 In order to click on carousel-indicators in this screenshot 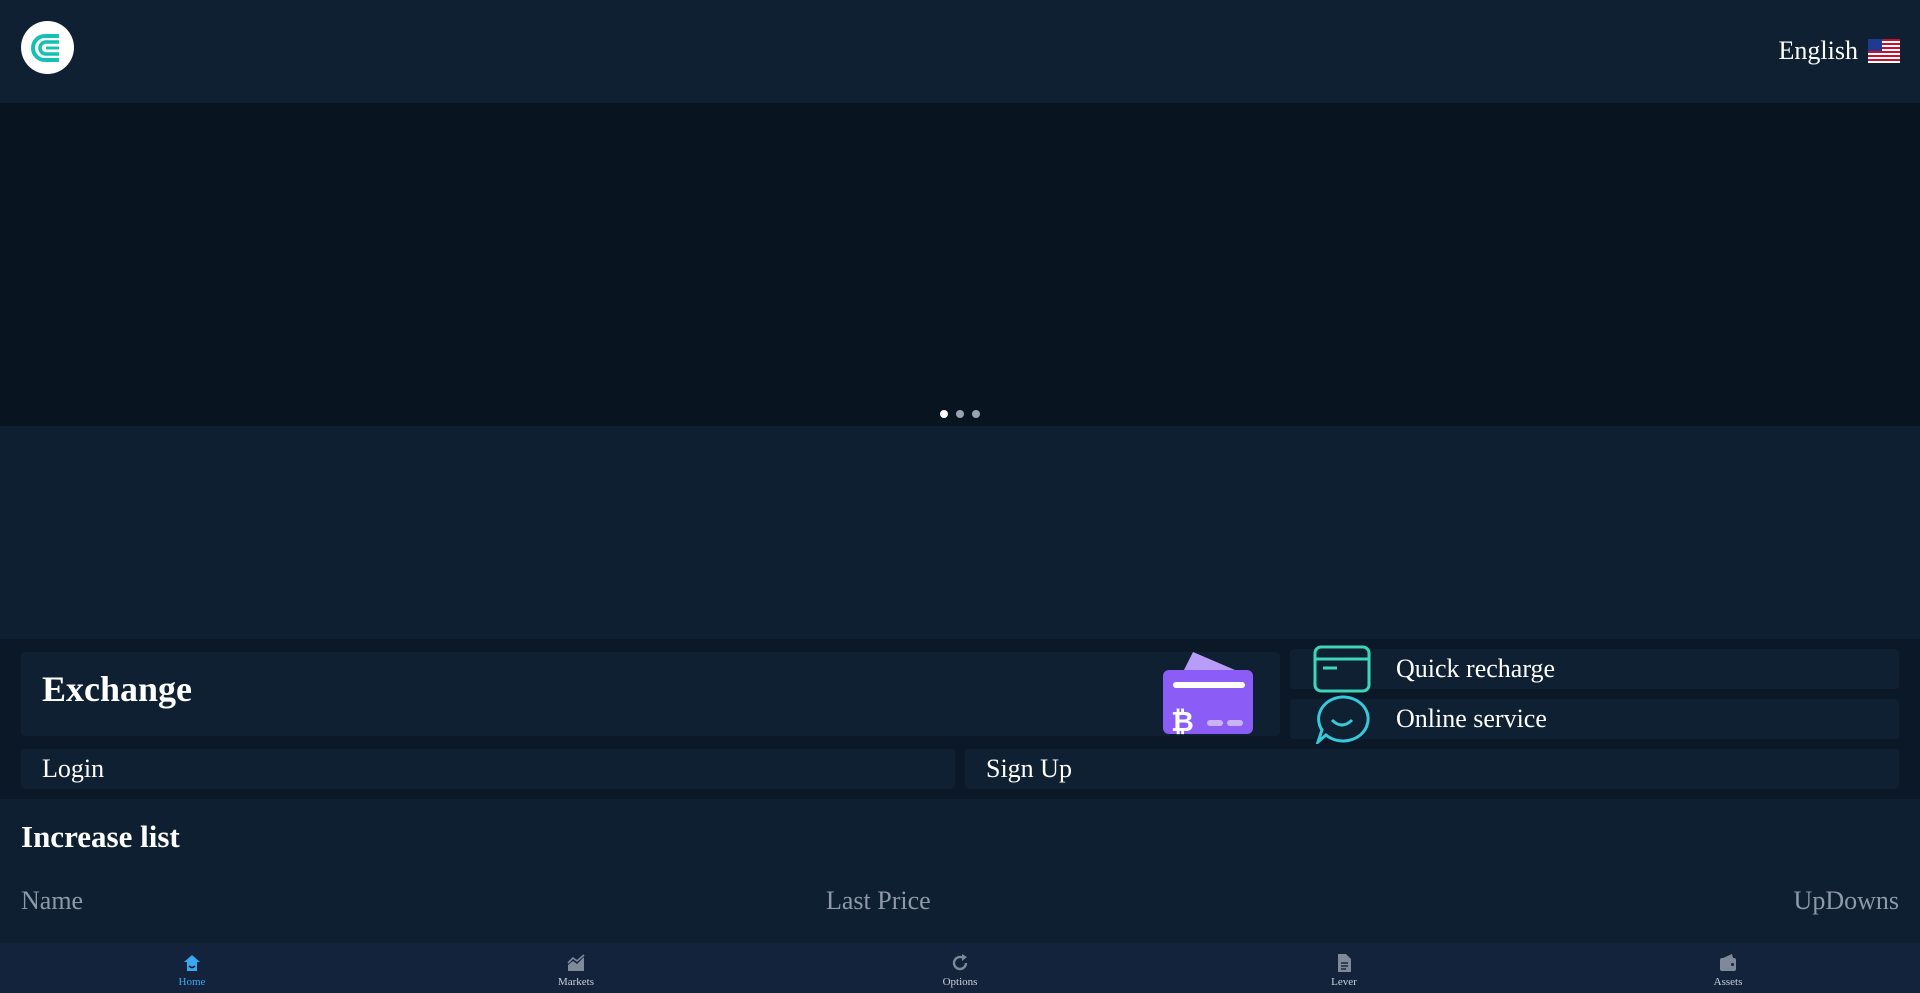, I will do `click(960, 414)`.